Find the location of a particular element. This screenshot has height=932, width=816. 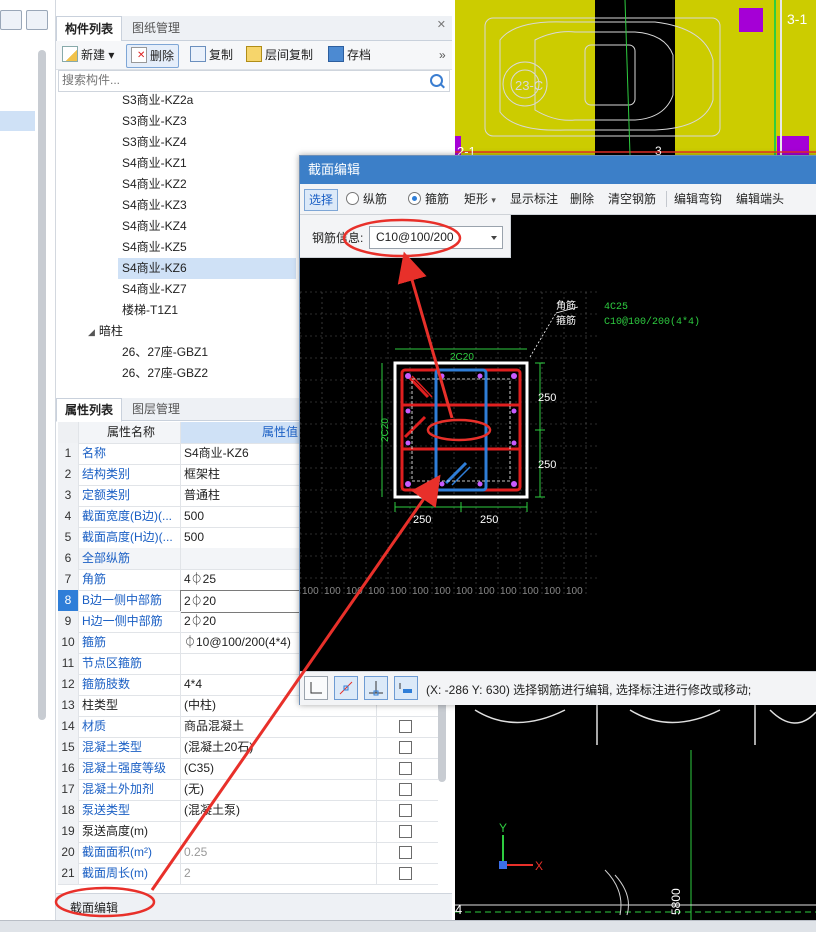

layout-icon is located at coordinates (11, 20).